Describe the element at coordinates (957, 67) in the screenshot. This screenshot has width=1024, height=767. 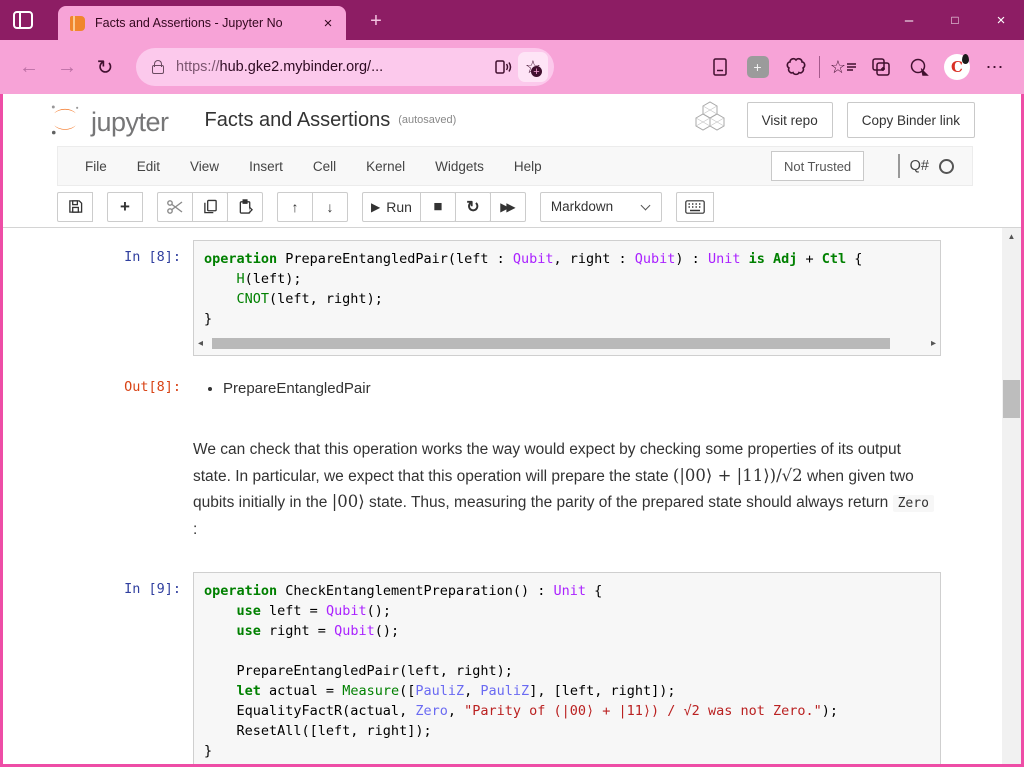
I see `profile-avatar: C` at that location.